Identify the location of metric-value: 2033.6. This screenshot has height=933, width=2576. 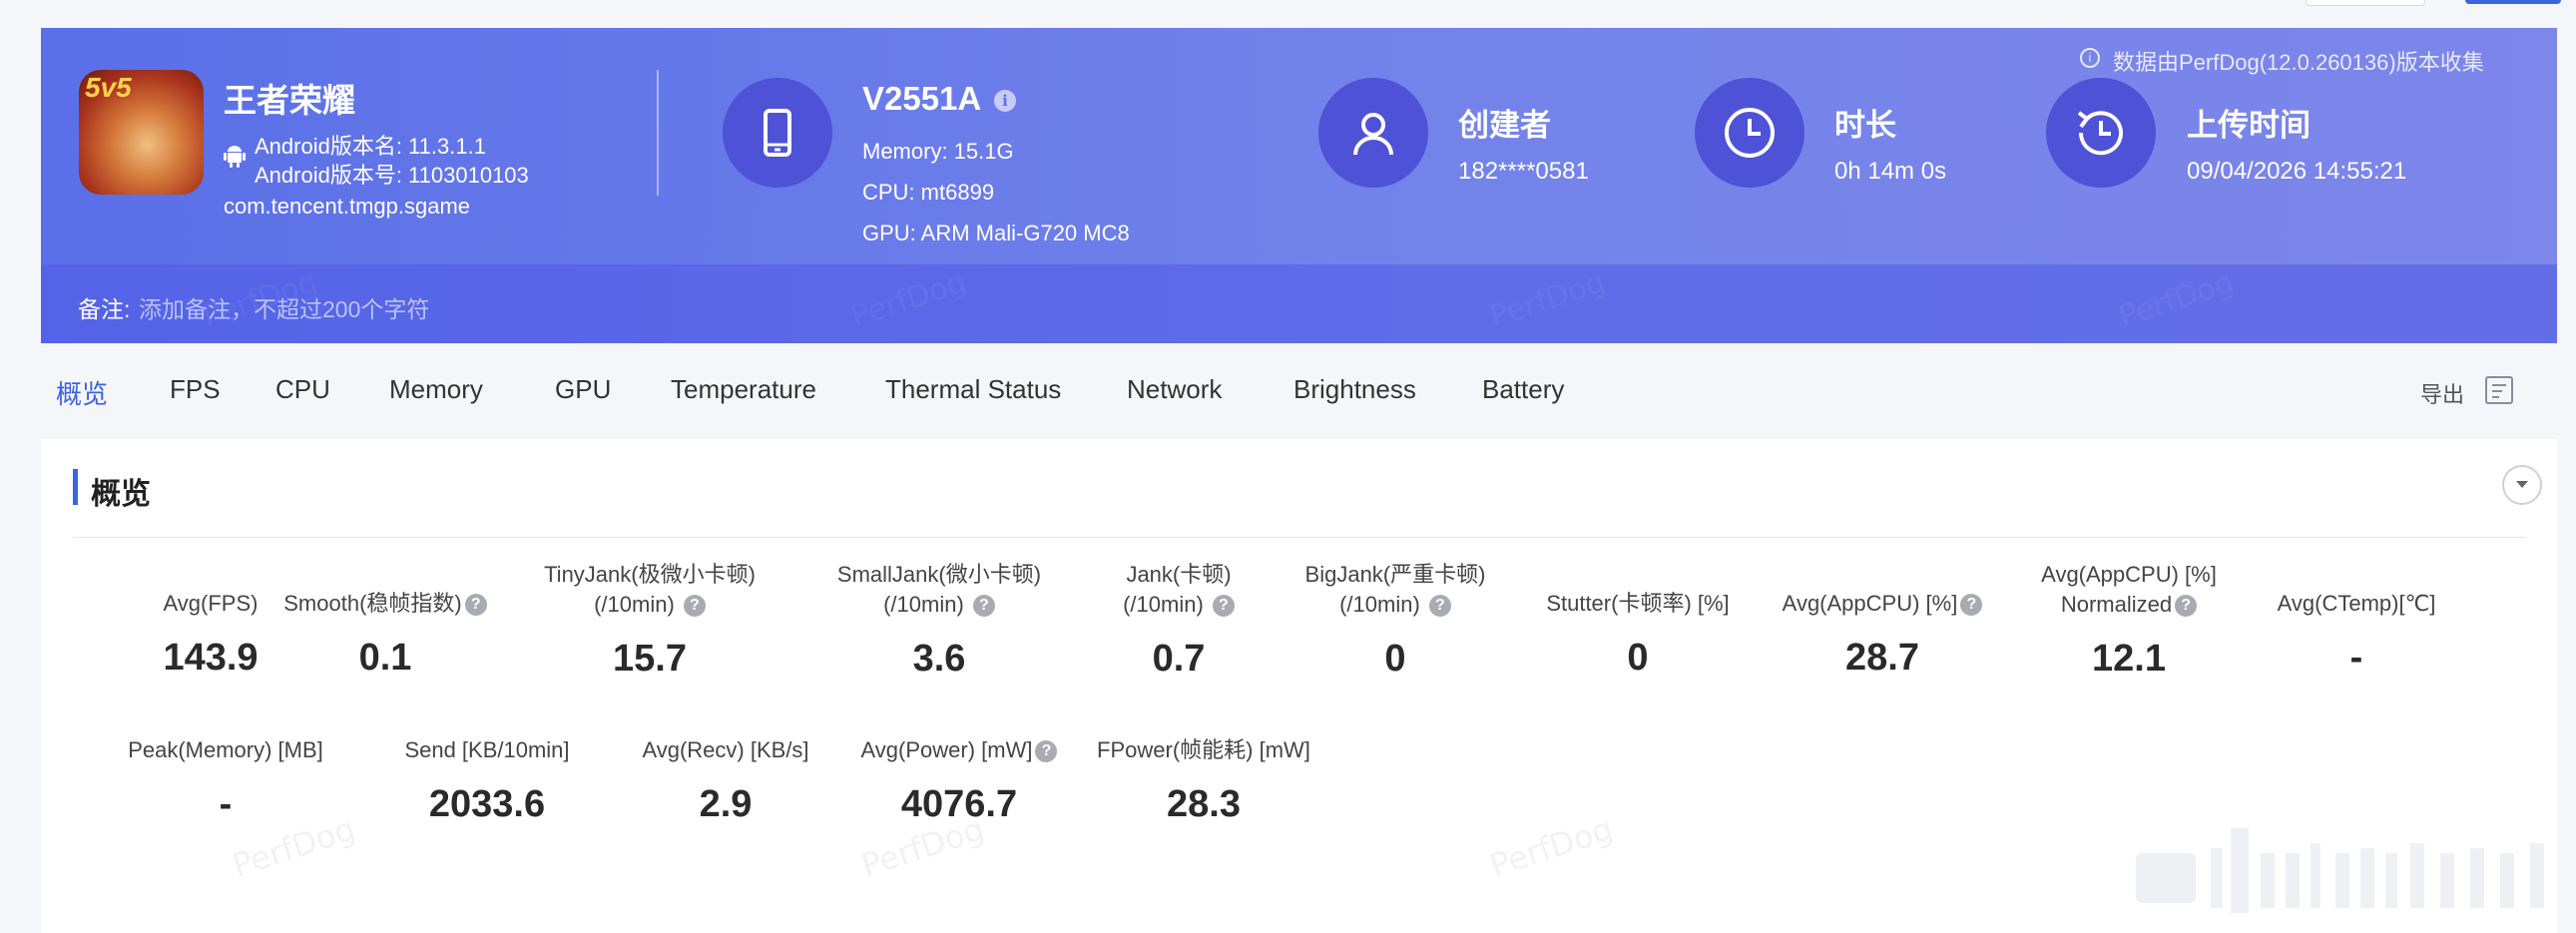
(487, 804).